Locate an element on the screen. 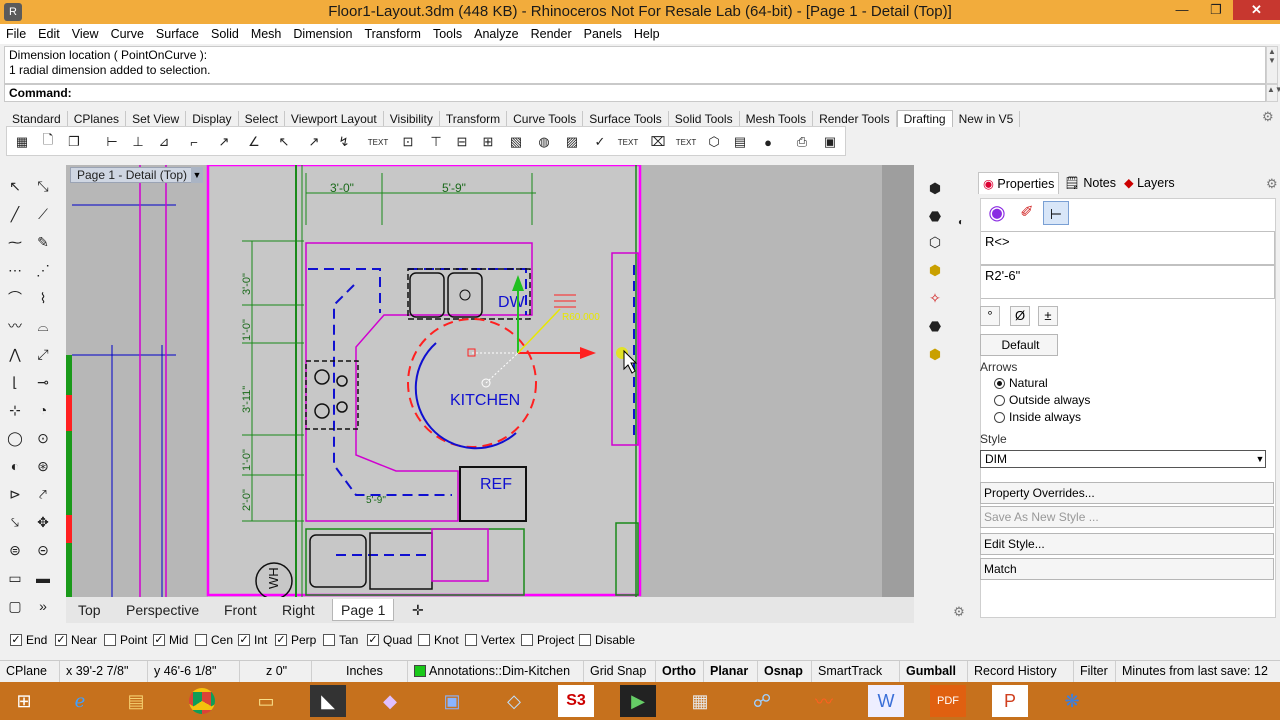 The height and width of the screenshot is (720, 1280). osnap-tan: Tan is located at coordinates (340, 640).